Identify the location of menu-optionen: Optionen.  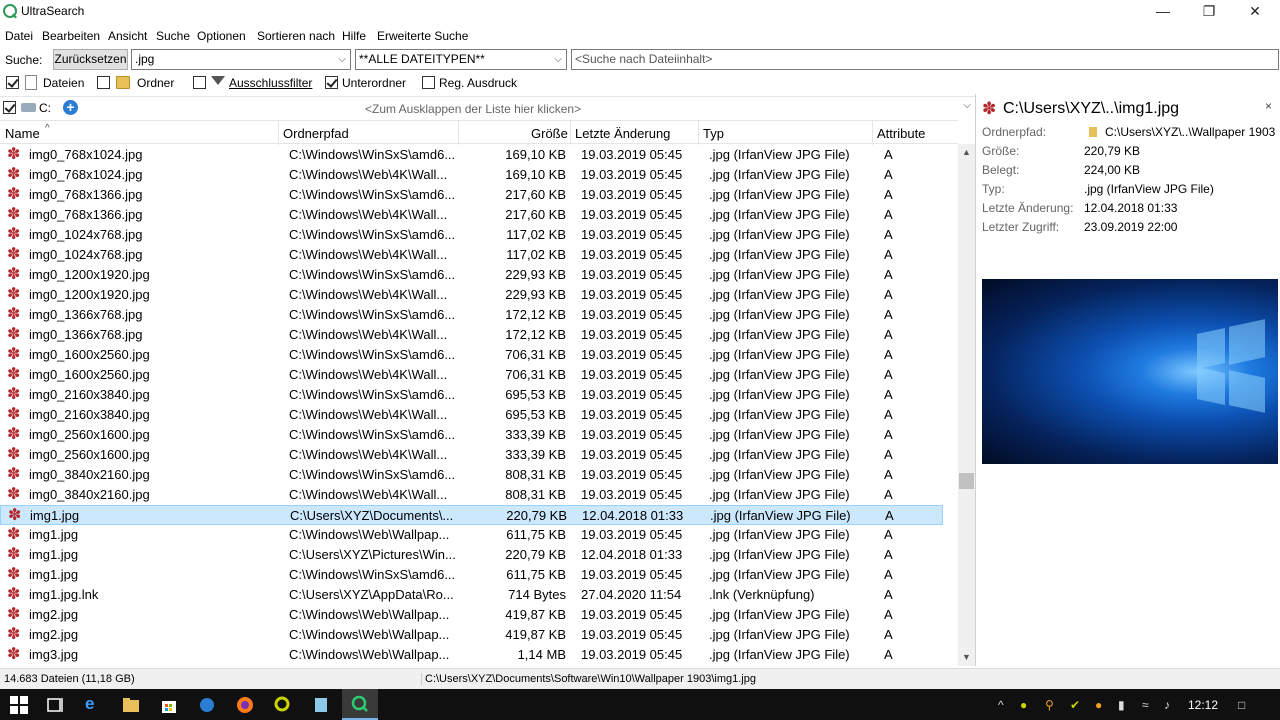
(221, 36).